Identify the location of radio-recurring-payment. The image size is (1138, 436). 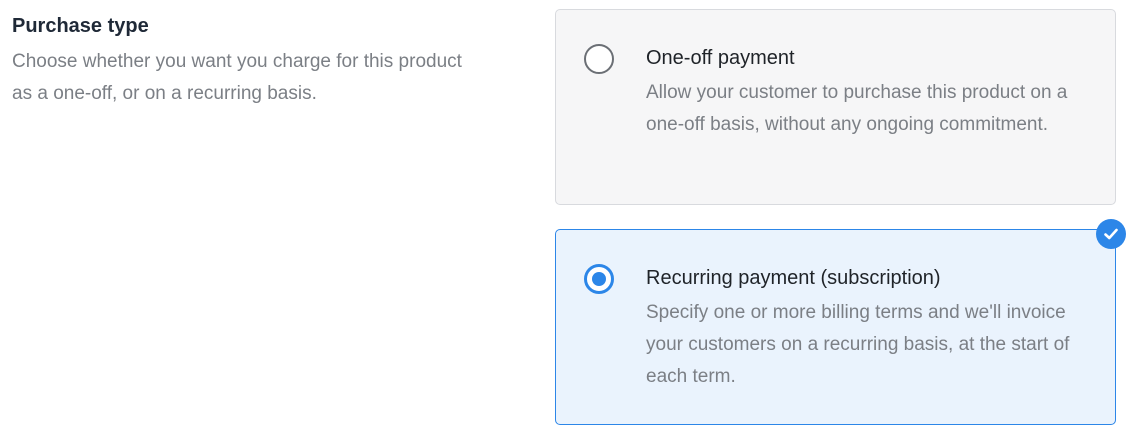
(599, 279).